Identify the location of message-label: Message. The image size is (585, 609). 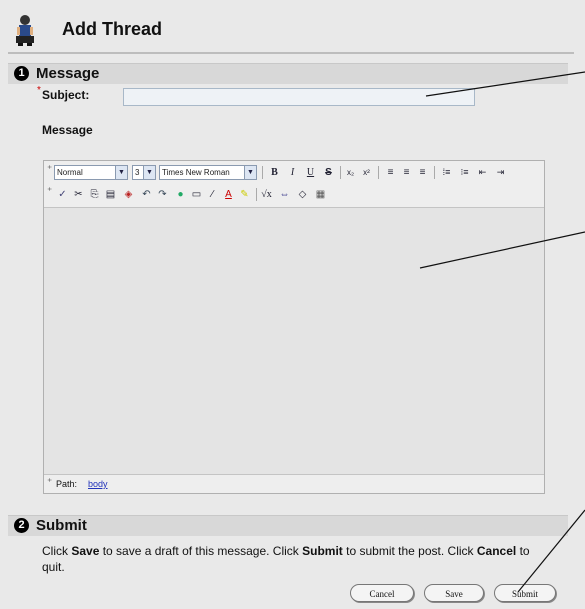
(67, 130).